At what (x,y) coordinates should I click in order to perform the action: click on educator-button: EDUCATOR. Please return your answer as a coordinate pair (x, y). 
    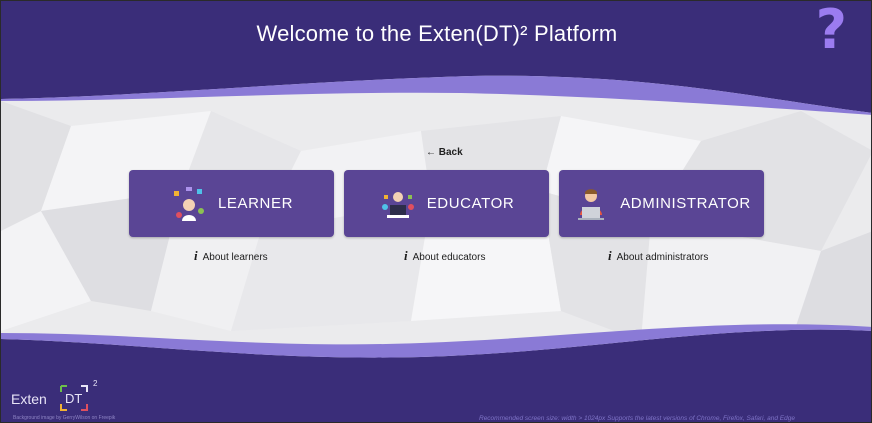
    Looking at the image, I should click on (446, 203).